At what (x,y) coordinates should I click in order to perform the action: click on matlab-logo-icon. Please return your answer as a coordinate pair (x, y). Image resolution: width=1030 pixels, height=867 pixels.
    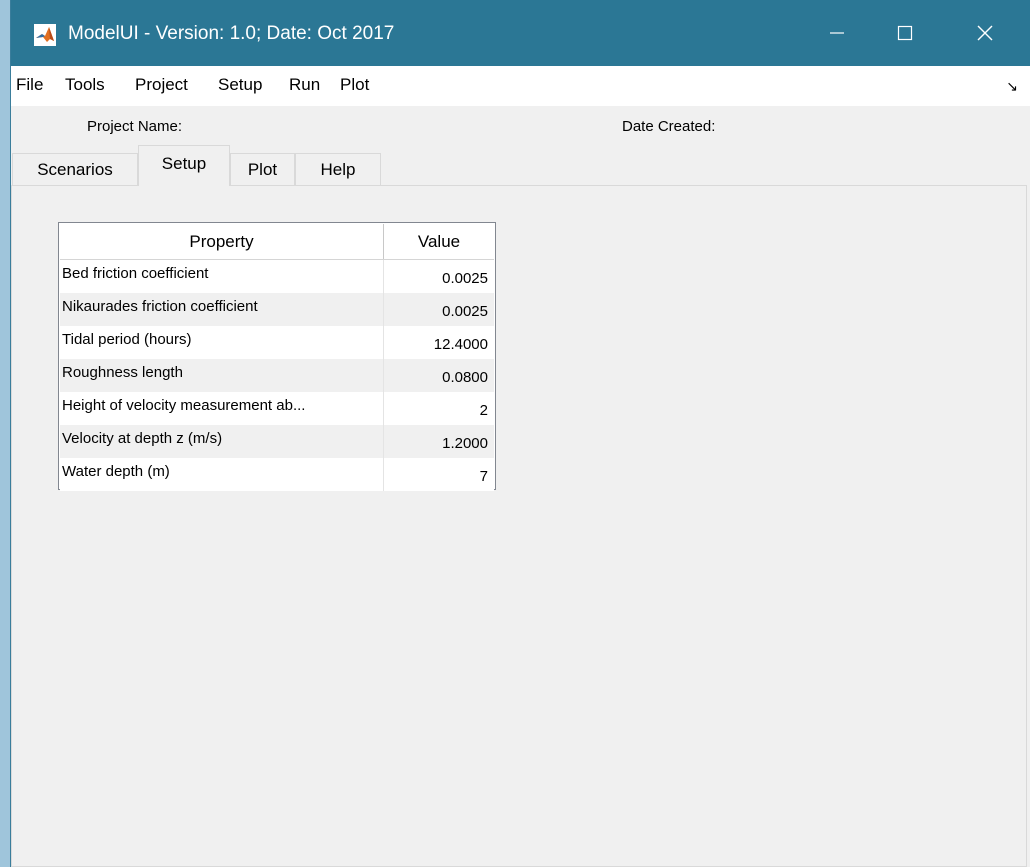
    Looking at the image, I should click on (45, 35).